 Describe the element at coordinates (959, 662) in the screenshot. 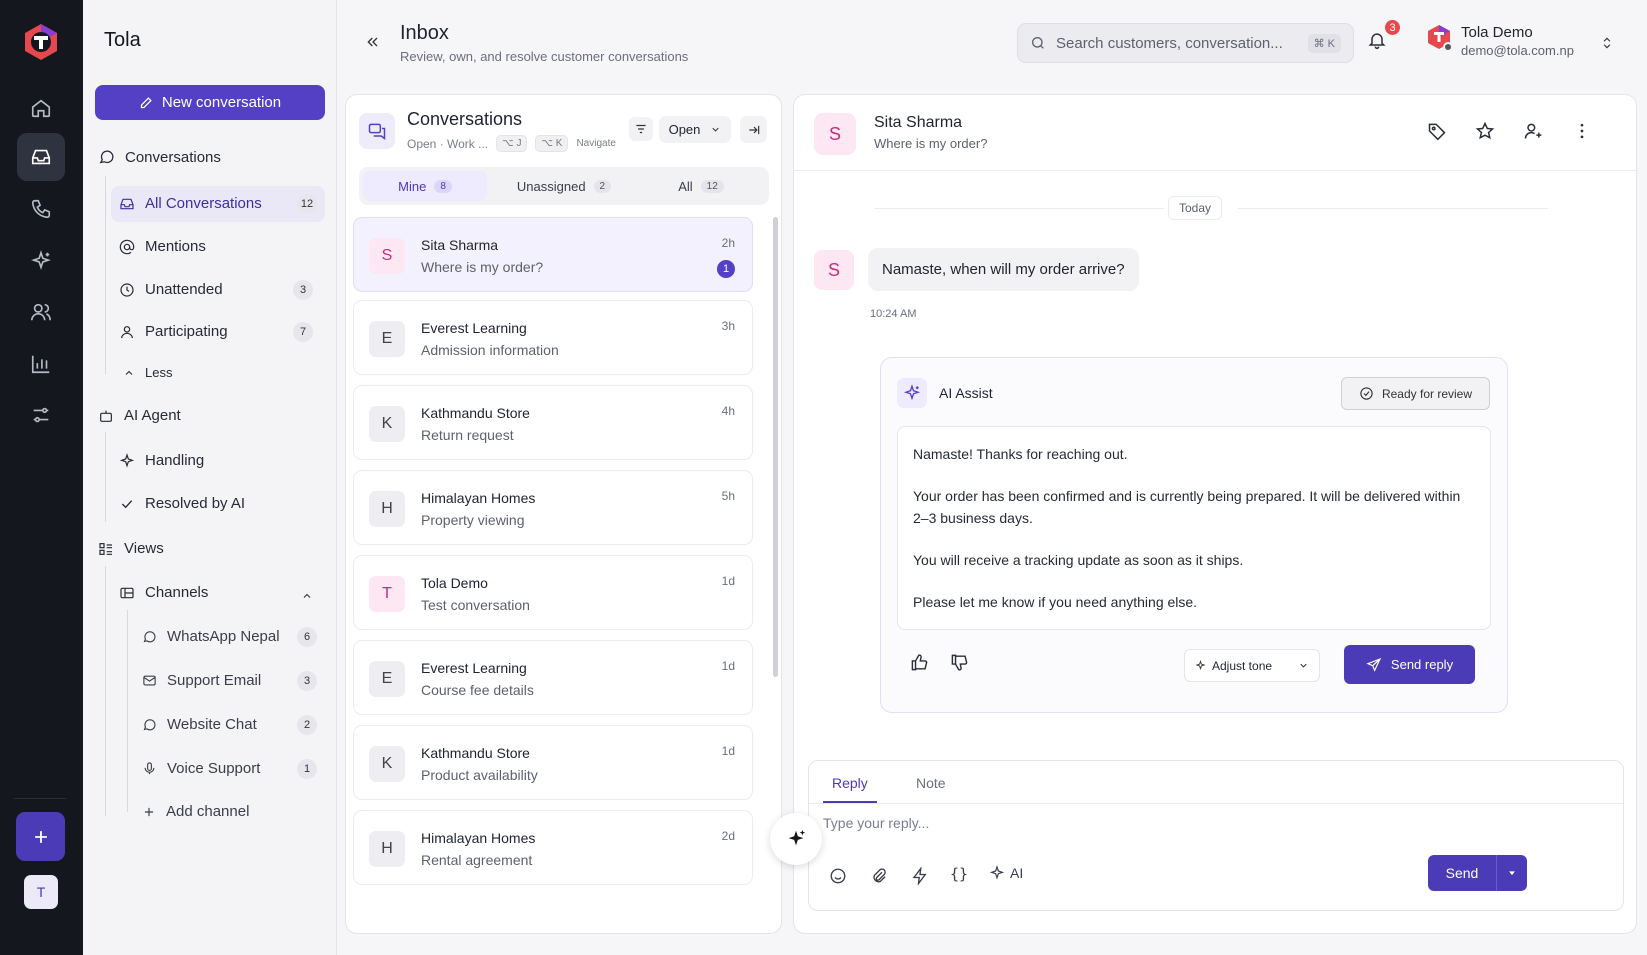

I see `thumbs-down-icon` at that location.